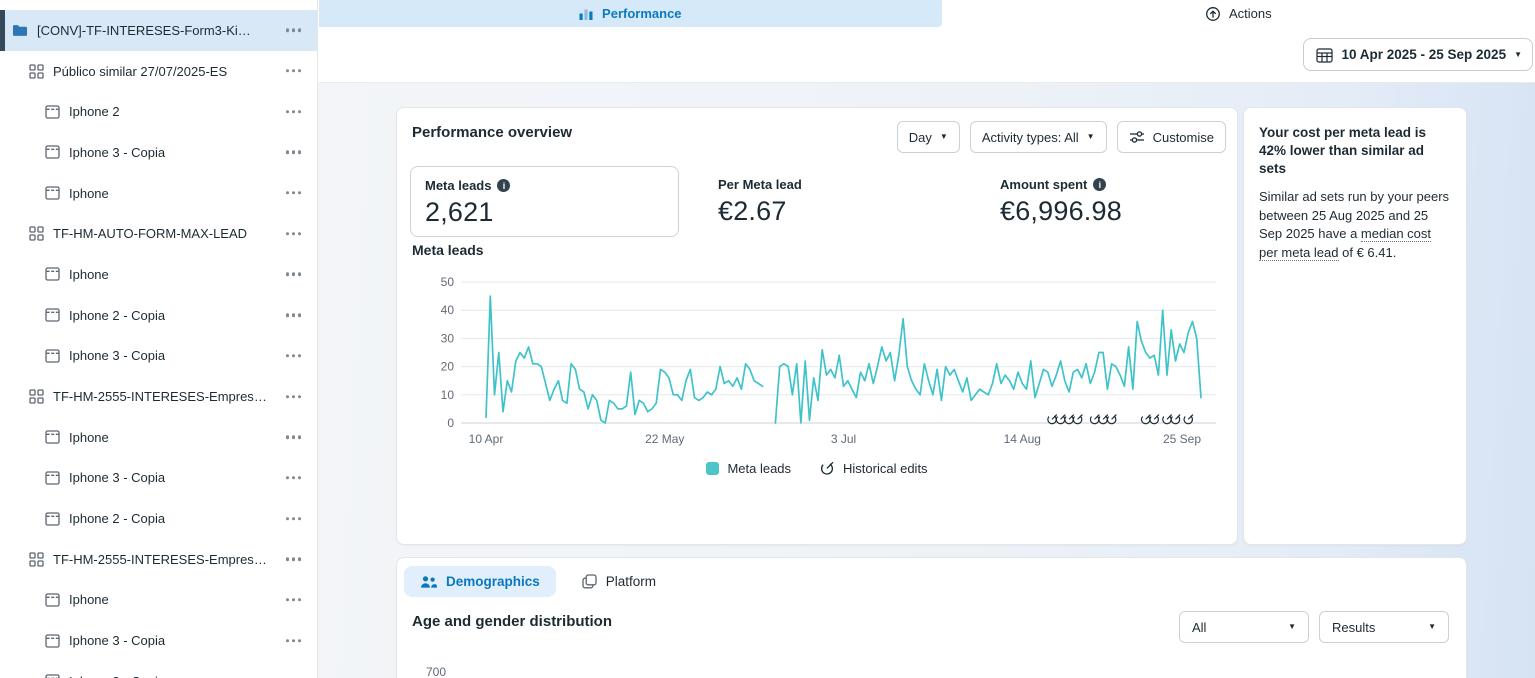 This screenshot has width=1535, height=678. I want to click on sidebar-item-adset: Público similar 27/07/2025-ES, so click(158, 71).